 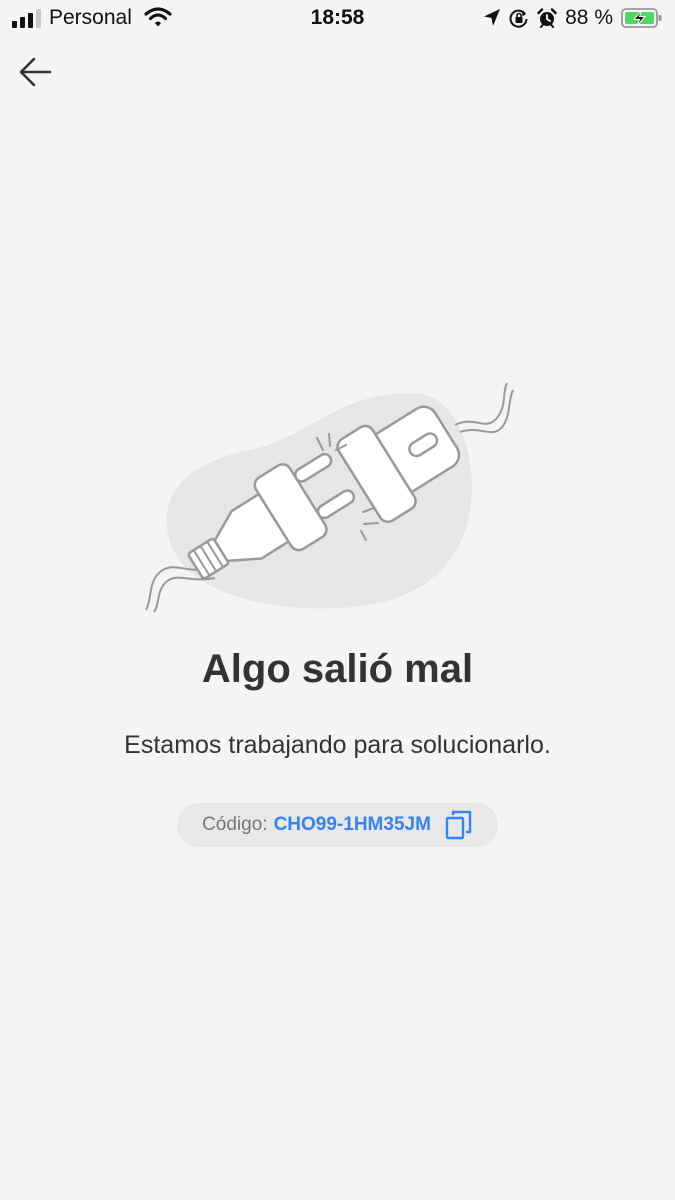 What do you see at coordinates (337, 745) in the screenshot?
I see `error-message: Estamos trabajando para solucionarlo.` at bounding box center [337, 745].